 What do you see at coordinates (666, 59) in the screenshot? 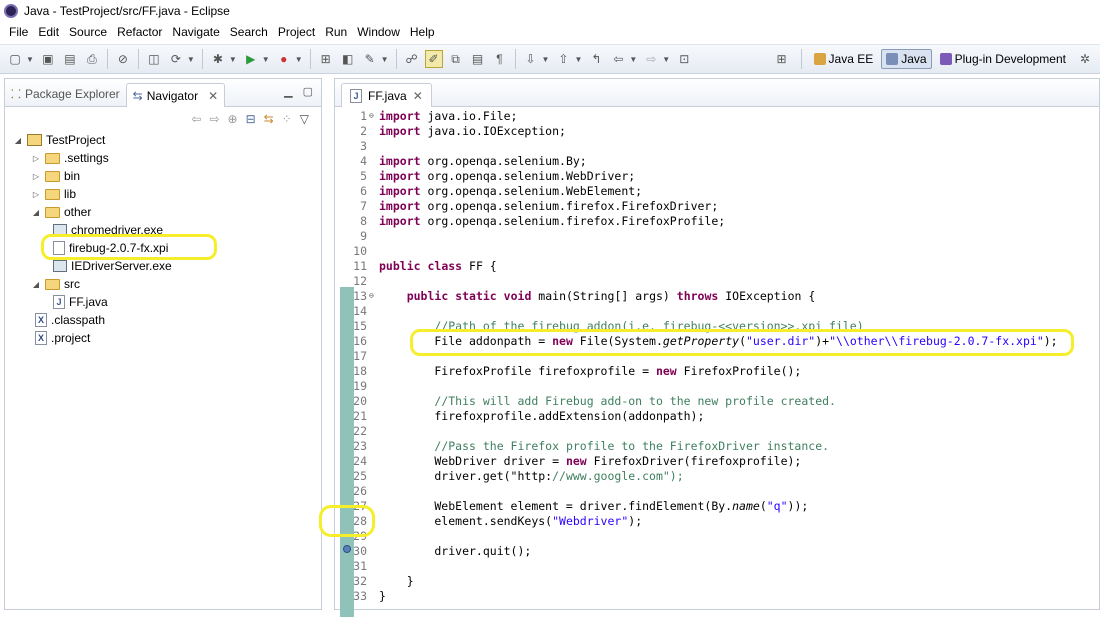
I see `forward-dropdown-icon: ▼` at bounding box center [666, 59].